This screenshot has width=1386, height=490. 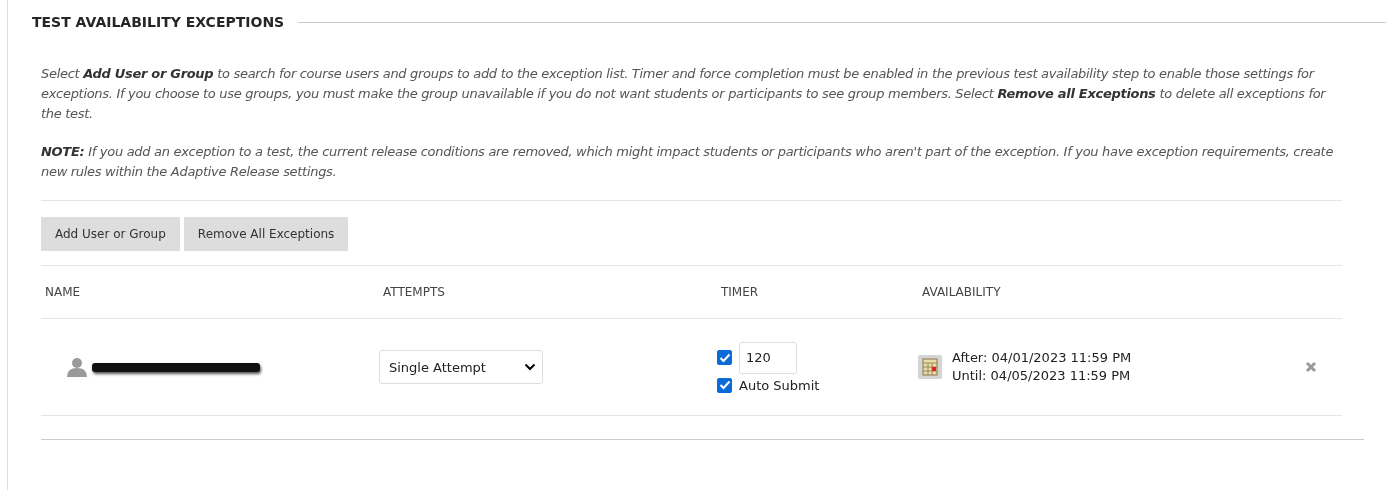 I want to click on column-header: AVAILABILITY, so click(x=961, y=292).